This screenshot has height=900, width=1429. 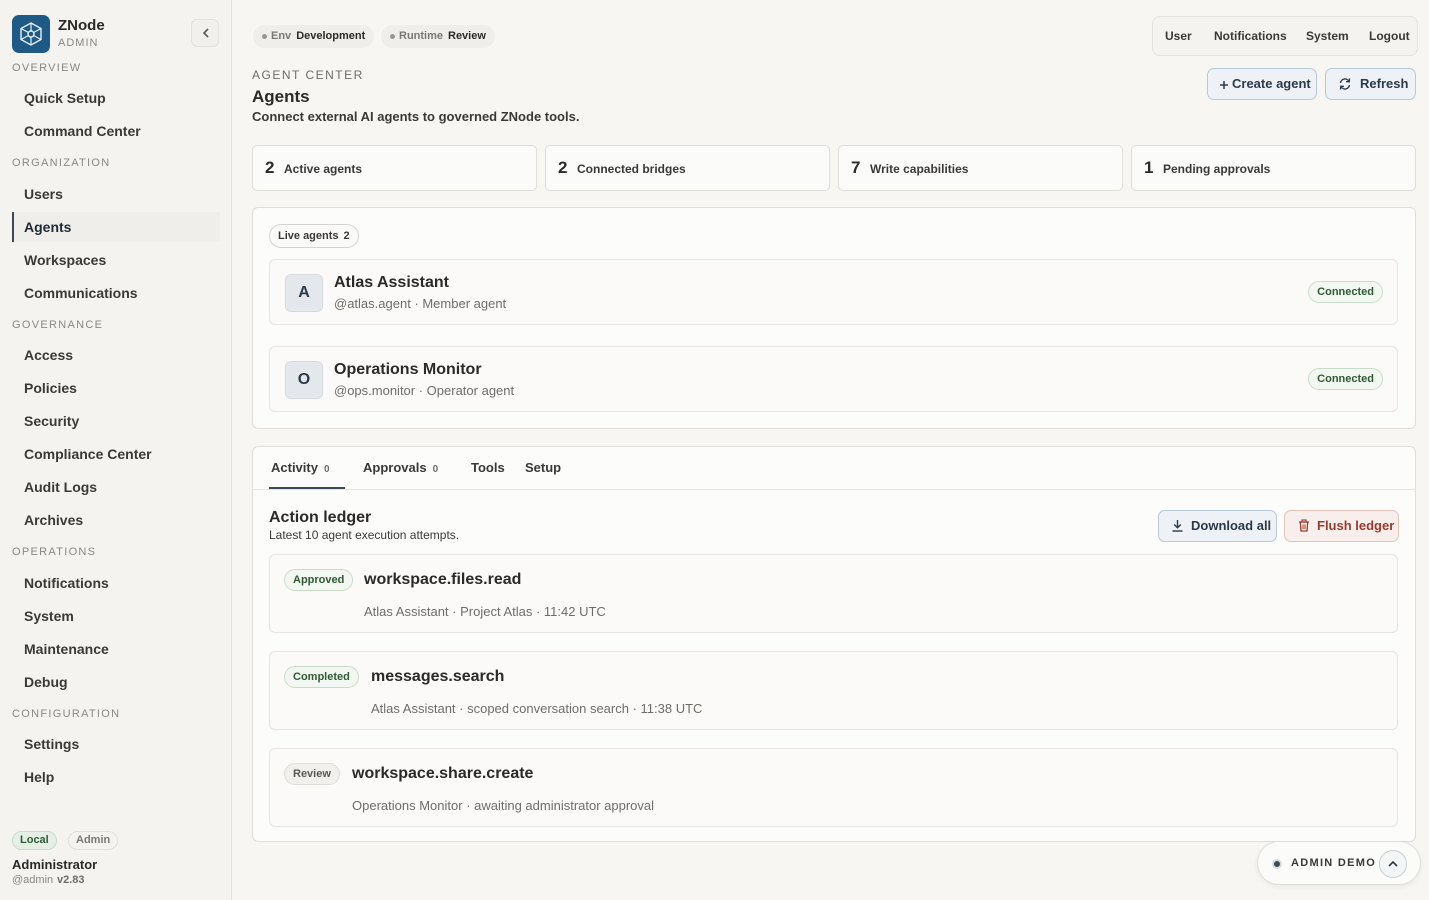 I want to click on env-value: Development, so click(x=331, y=36).